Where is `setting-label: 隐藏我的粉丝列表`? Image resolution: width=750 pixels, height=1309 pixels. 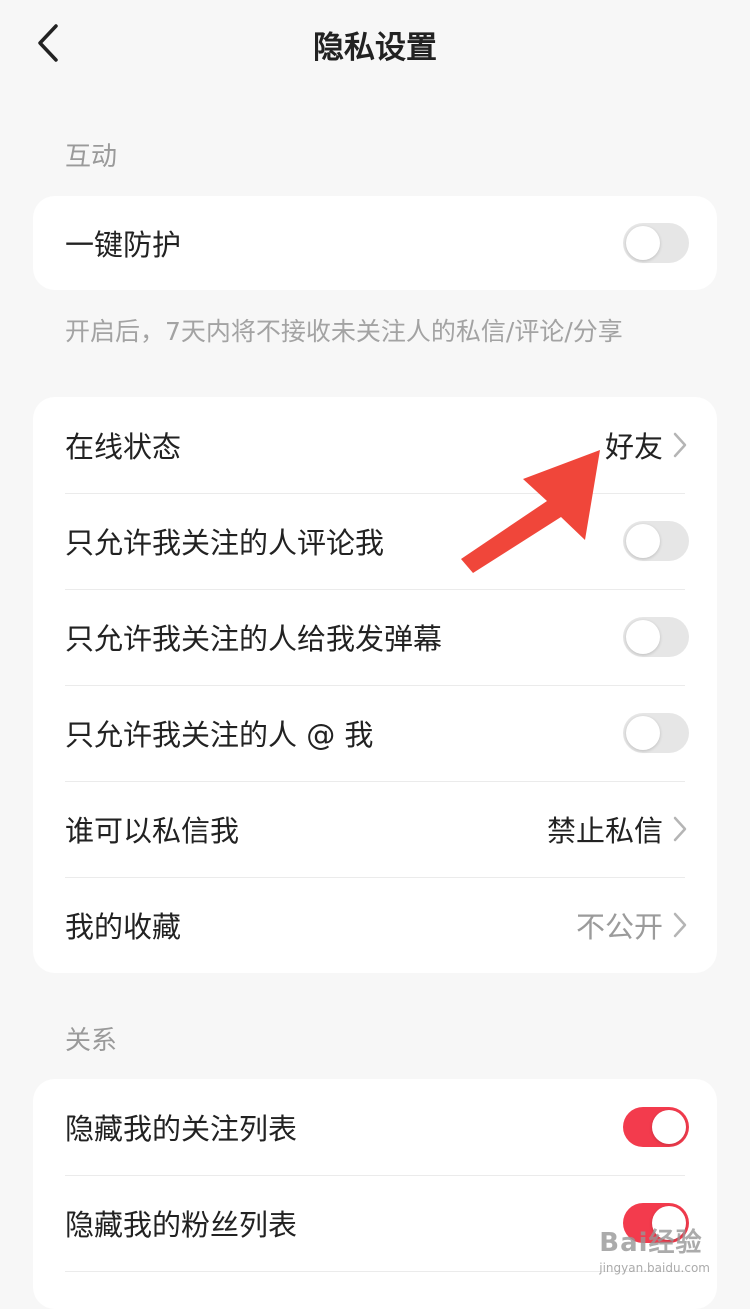
setting-label: 隐藏我的粉丝列表 is located at coordinates (181, 1225).